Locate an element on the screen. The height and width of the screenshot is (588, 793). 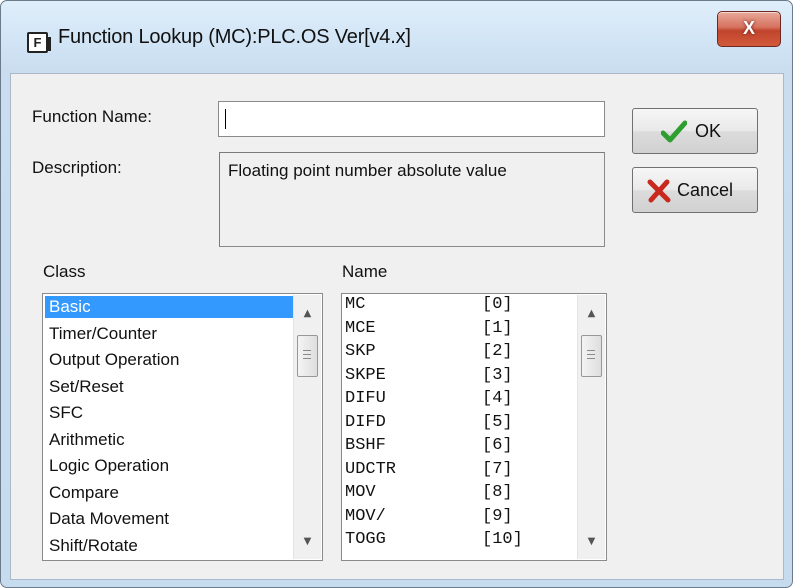
function-name-item: SKP is located at coordinates (360, 351).